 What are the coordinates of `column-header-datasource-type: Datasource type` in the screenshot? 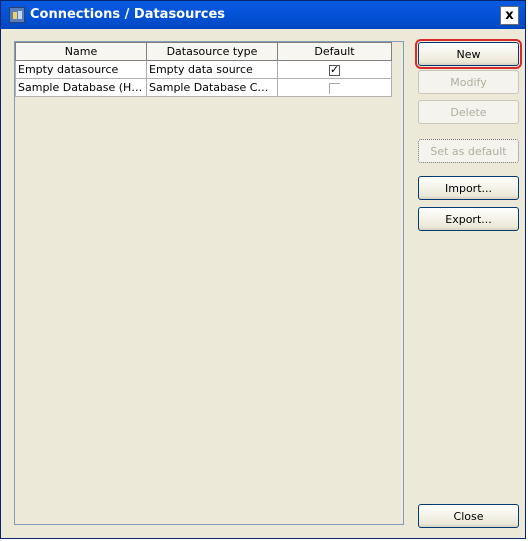 It's located at (212, 51).